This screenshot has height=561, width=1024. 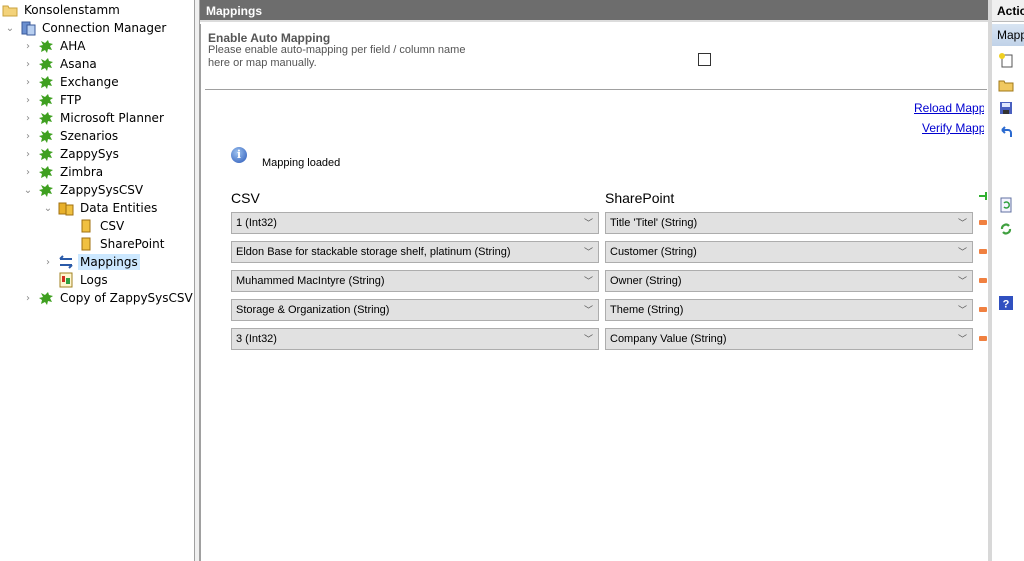 What do you see at coordinates (1006, 132) in the screenshot?
I see `undo-icon` at bounding box center [1006, 132].